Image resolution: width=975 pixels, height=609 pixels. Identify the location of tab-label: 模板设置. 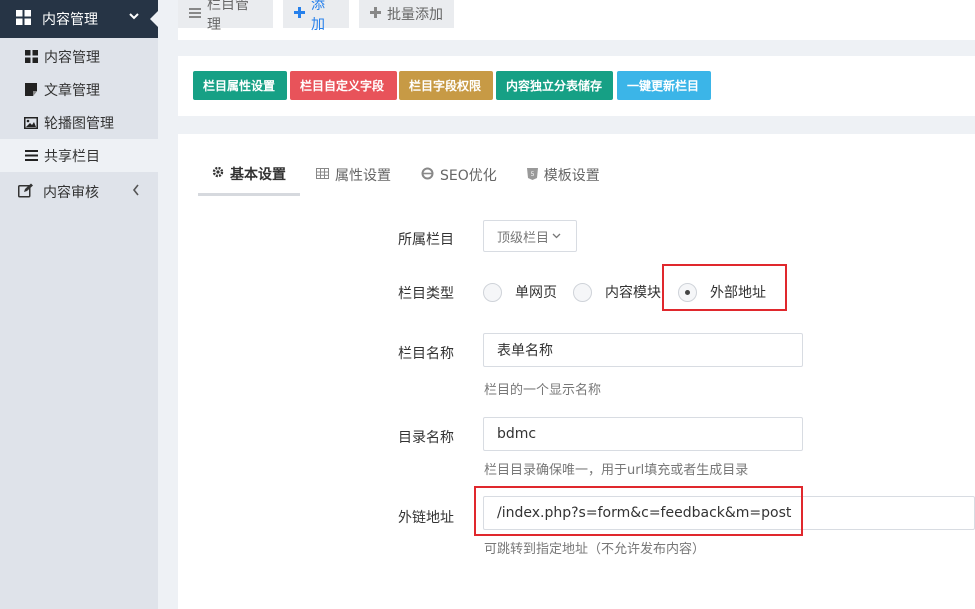
(571, 176).